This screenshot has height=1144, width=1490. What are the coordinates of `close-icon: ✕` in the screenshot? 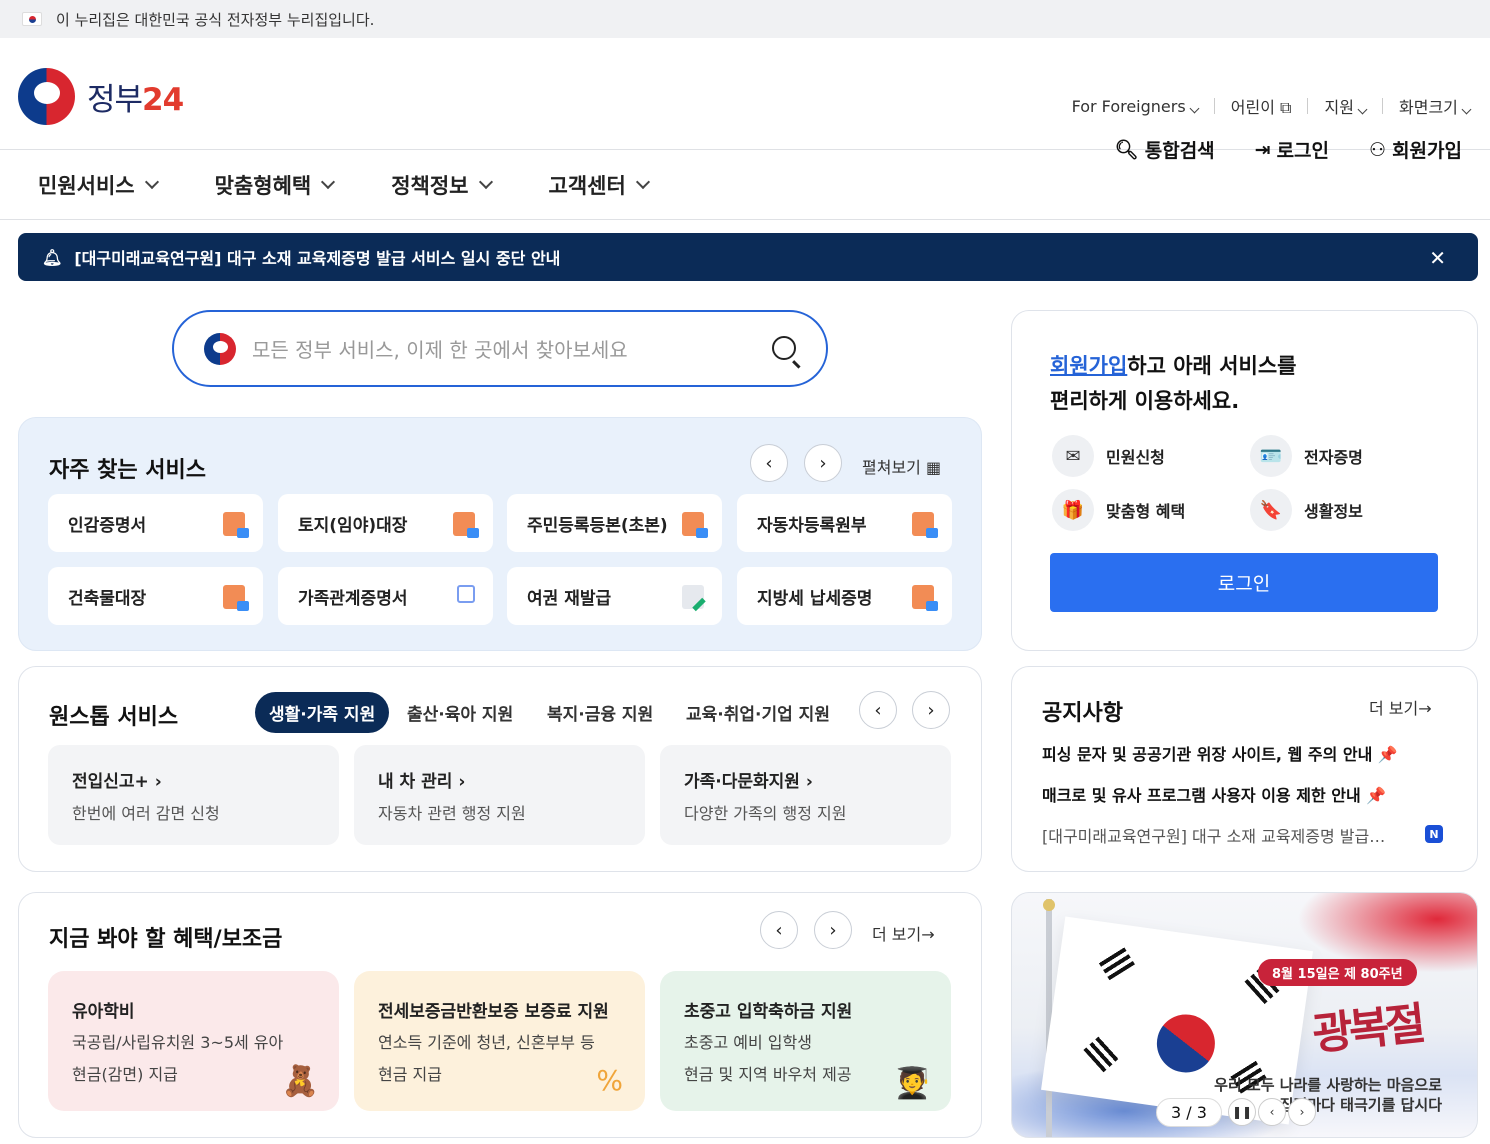 It's located at (1437, 258).